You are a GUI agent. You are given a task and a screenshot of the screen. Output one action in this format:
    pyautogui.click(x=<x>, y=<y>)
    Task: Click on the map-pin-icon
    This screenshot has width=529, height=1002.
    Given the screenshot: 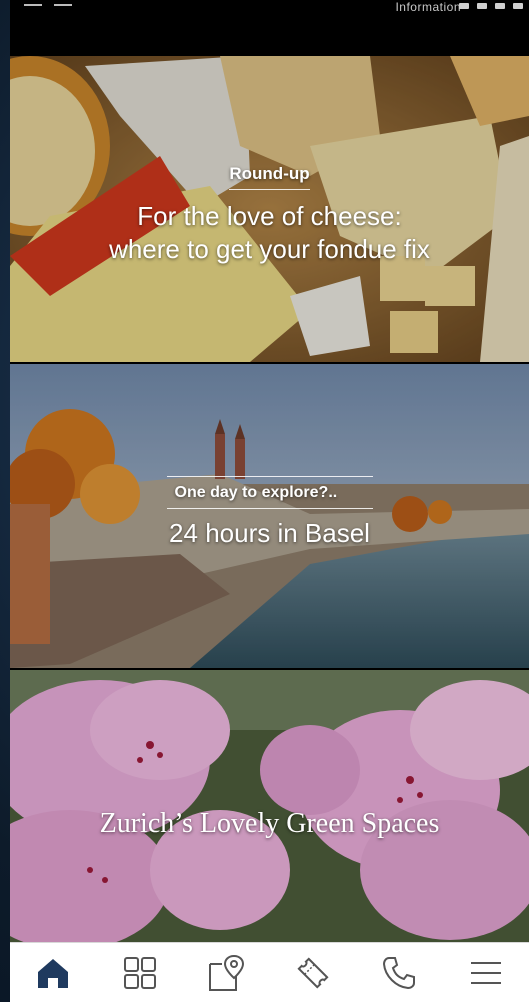 What is the action you would take?
    pyautogui.click(x=227, y=972)
    